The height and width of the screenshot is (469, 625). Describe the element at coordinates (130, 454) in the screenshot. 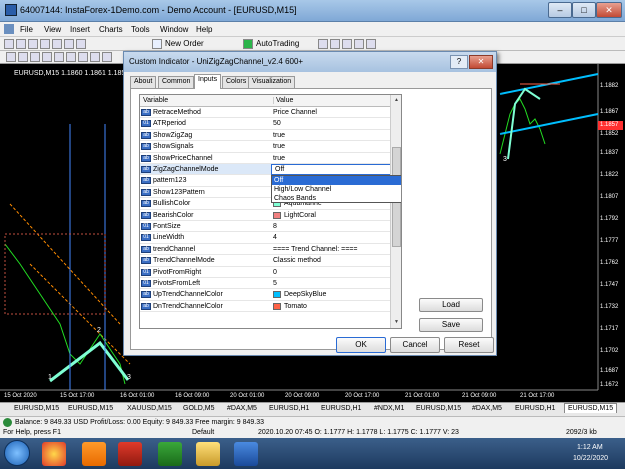

I see `app-icon-red` at that location.